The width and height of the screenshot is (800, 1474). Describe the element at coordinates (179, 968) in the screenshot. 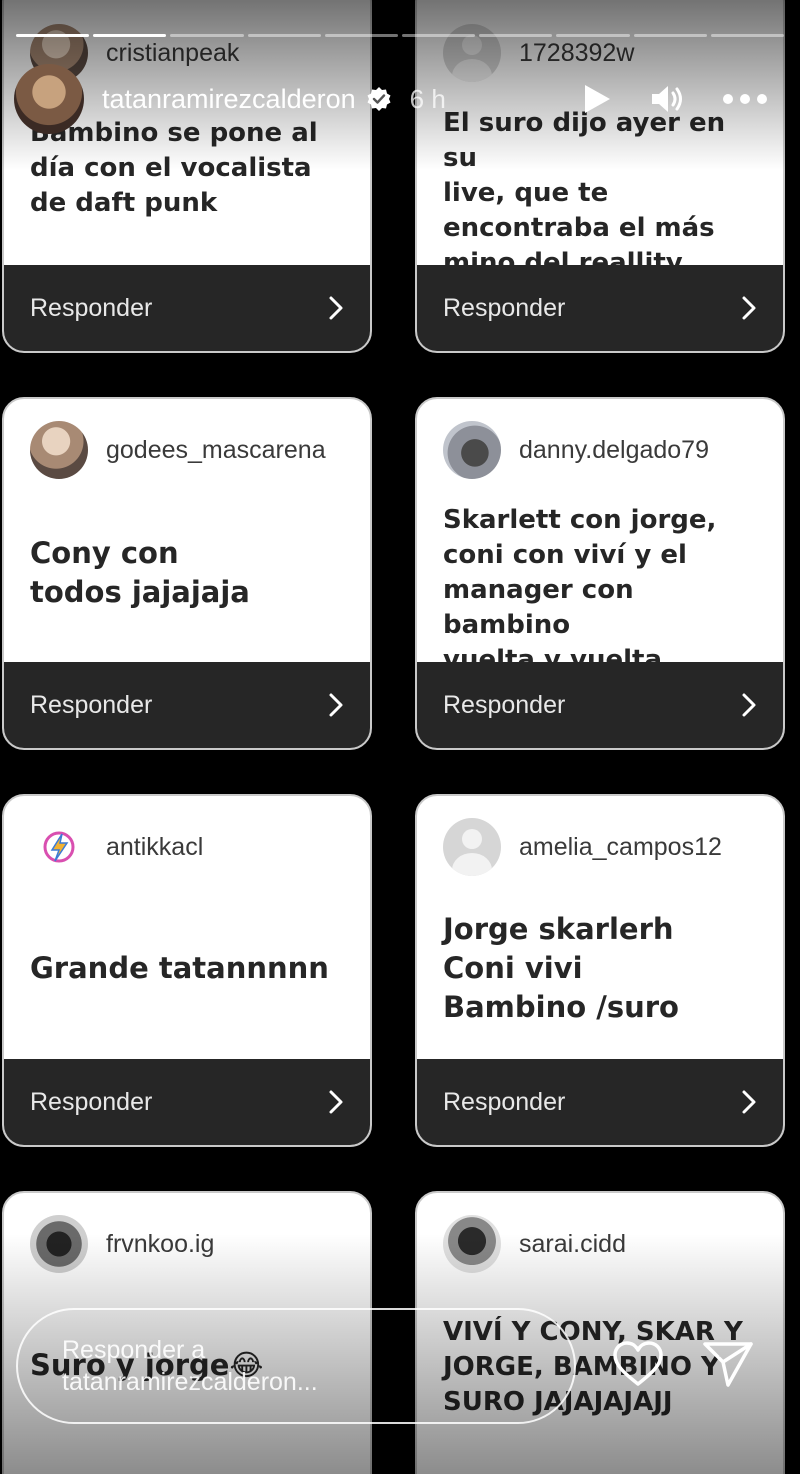

I see `card-question-text: Grande tatannnnn` at that location.